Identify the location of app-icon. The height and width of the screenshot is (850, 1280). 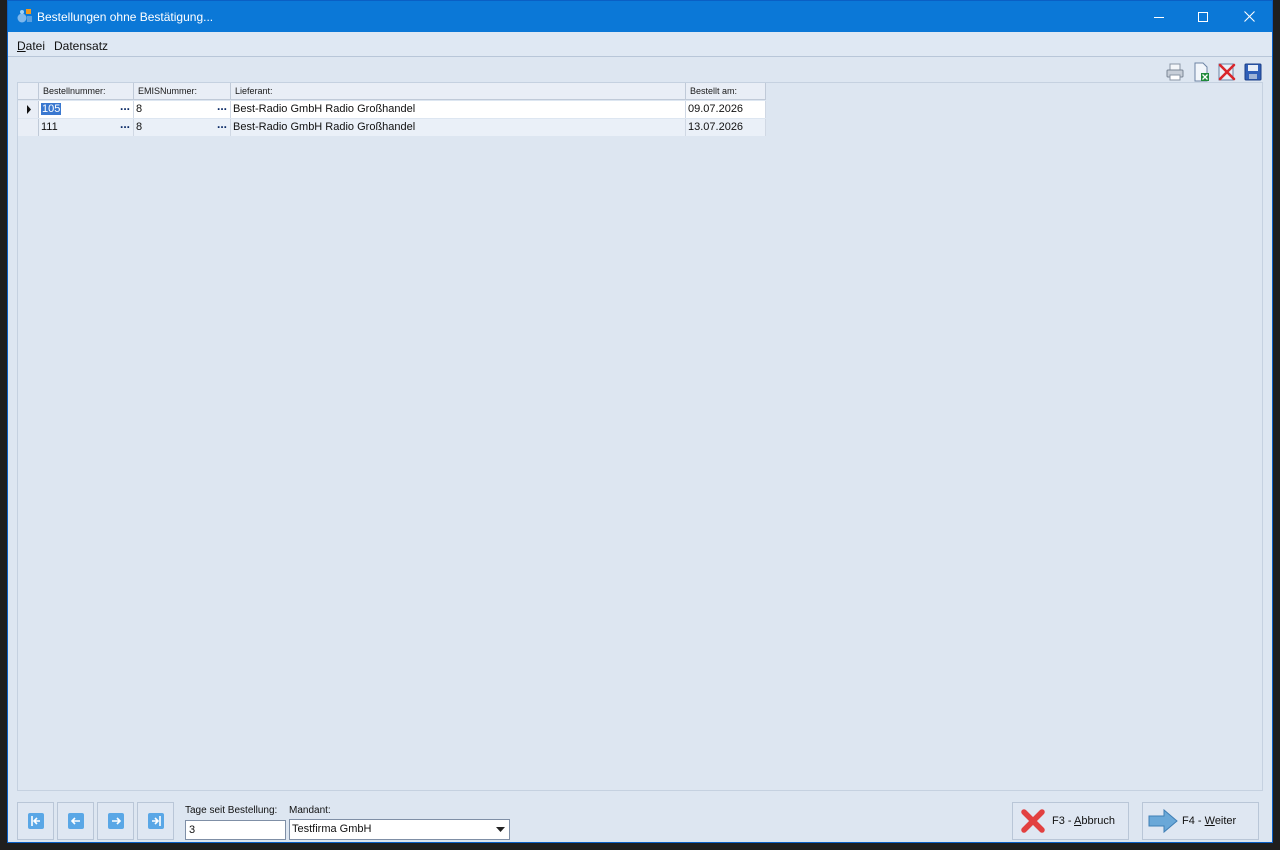
(24, 16).